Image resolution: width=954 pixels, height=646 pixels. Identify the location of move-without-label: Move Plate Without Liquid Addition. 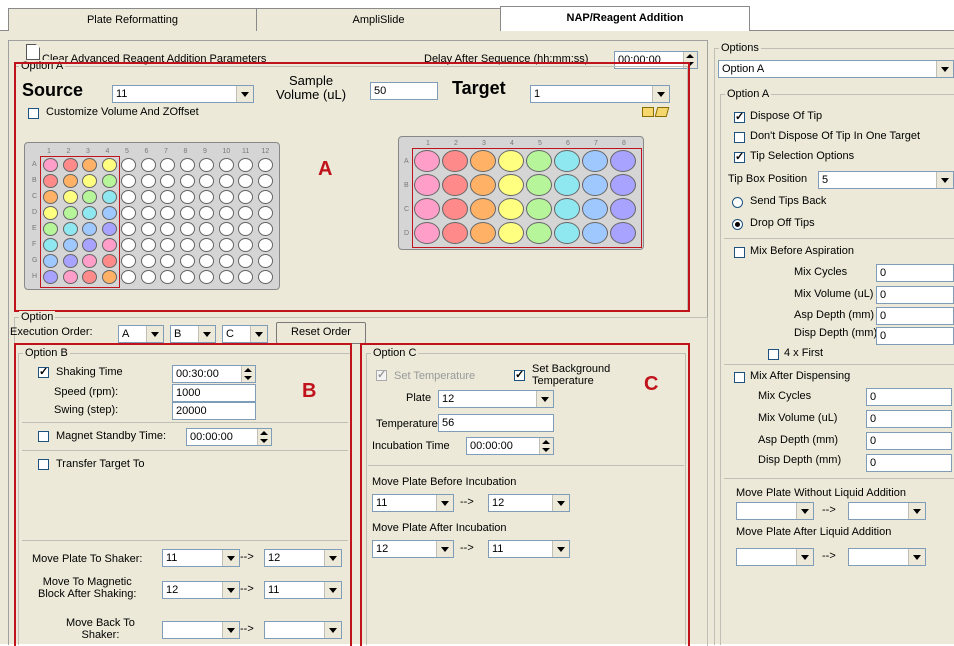
(821, 493).